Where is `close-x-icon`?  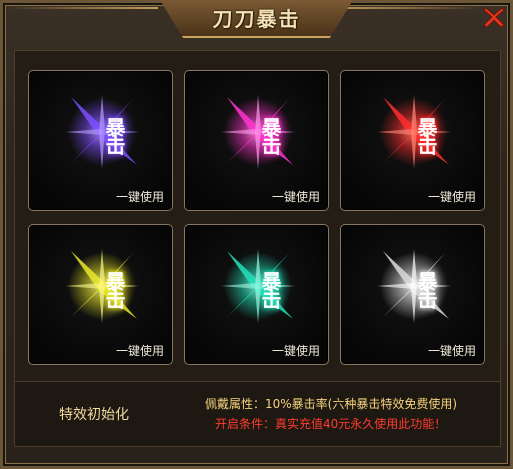 close-x-icon is located at coordinates (494, 17).